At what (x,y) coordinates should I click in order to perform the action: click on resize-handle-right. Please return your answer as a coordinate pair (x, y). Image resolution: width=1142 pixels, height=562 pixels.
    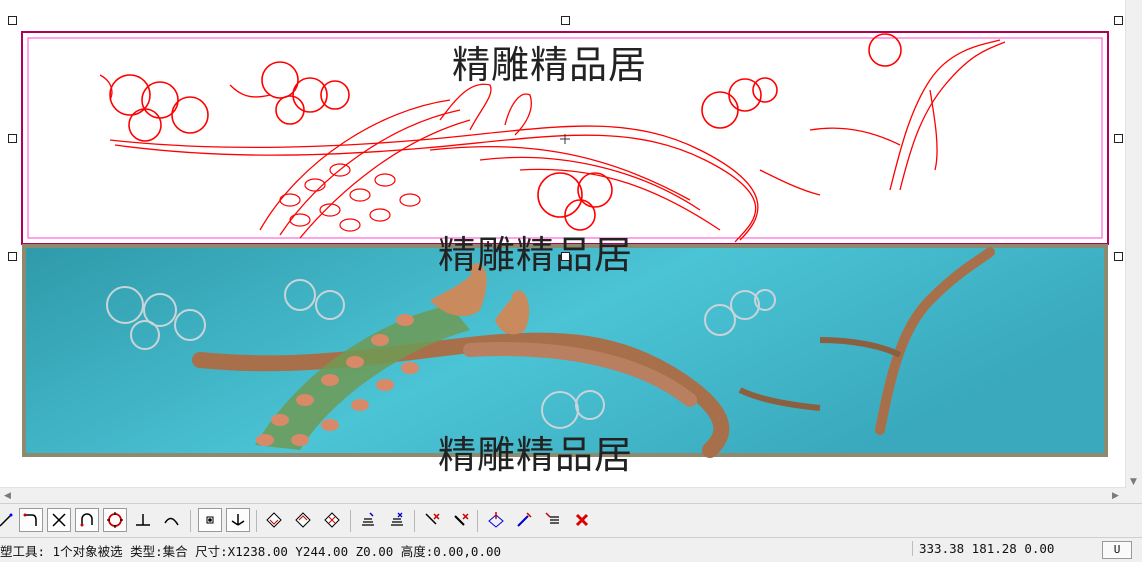
    Looking at the image, I should click on (1118, 138).